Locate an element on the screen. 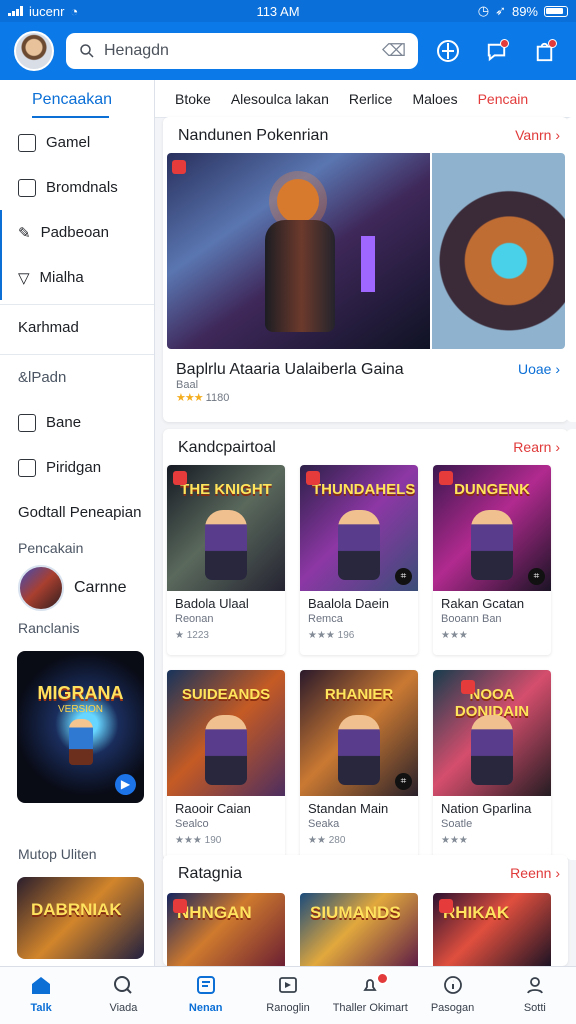 Image resolution: width=576 pixels, height=1024 pixels. sidebar-small-promo: DABRNIAK is located at coordinates (80, 918).